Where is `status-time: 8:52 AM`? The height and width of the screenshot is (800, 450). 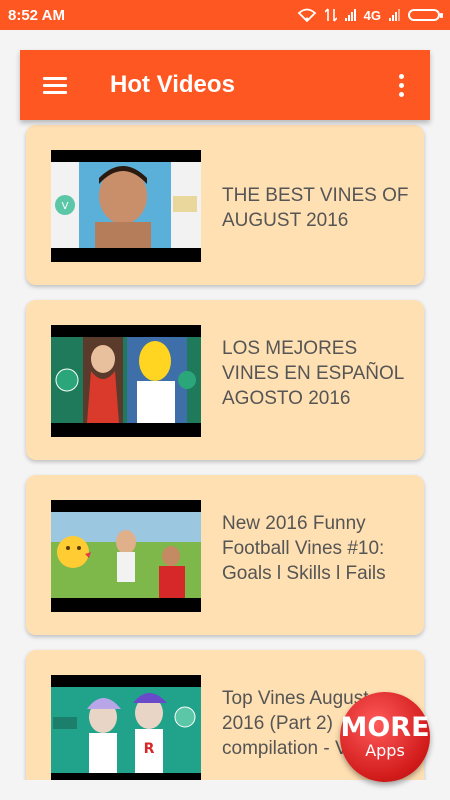 status-time: 8:52 AM is located at coordinates (36, 15).